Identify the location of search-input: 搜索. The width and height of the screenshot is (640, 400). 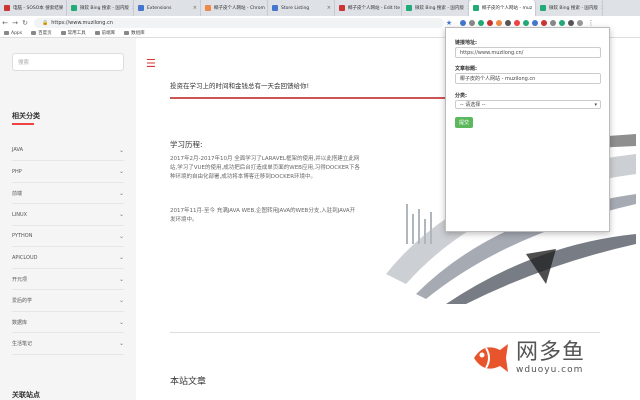
(68, 62).